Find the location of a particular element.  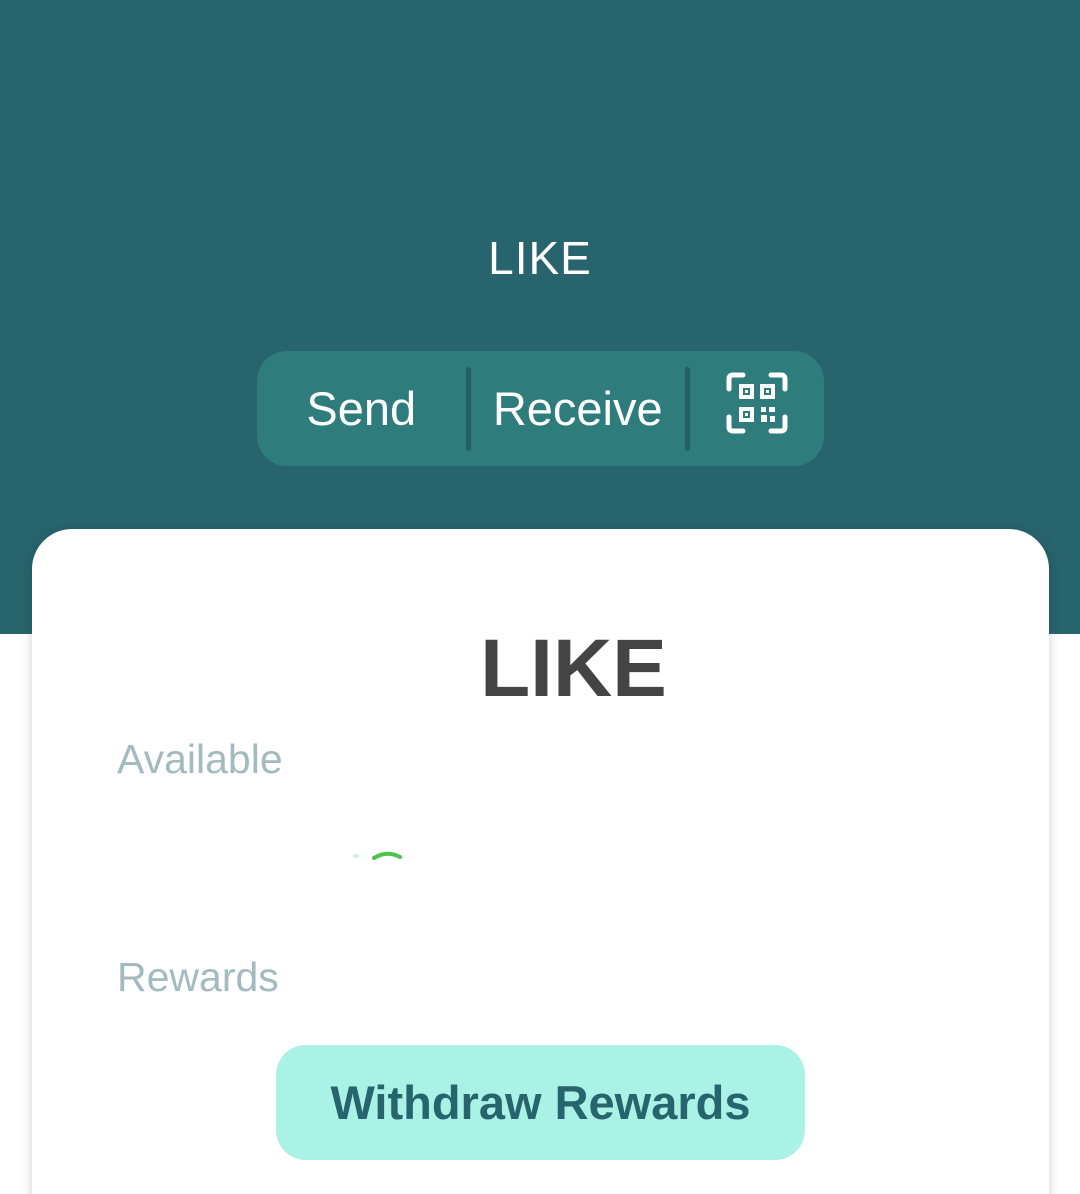

receive-button: Receive is located at coordinates (578, 408).